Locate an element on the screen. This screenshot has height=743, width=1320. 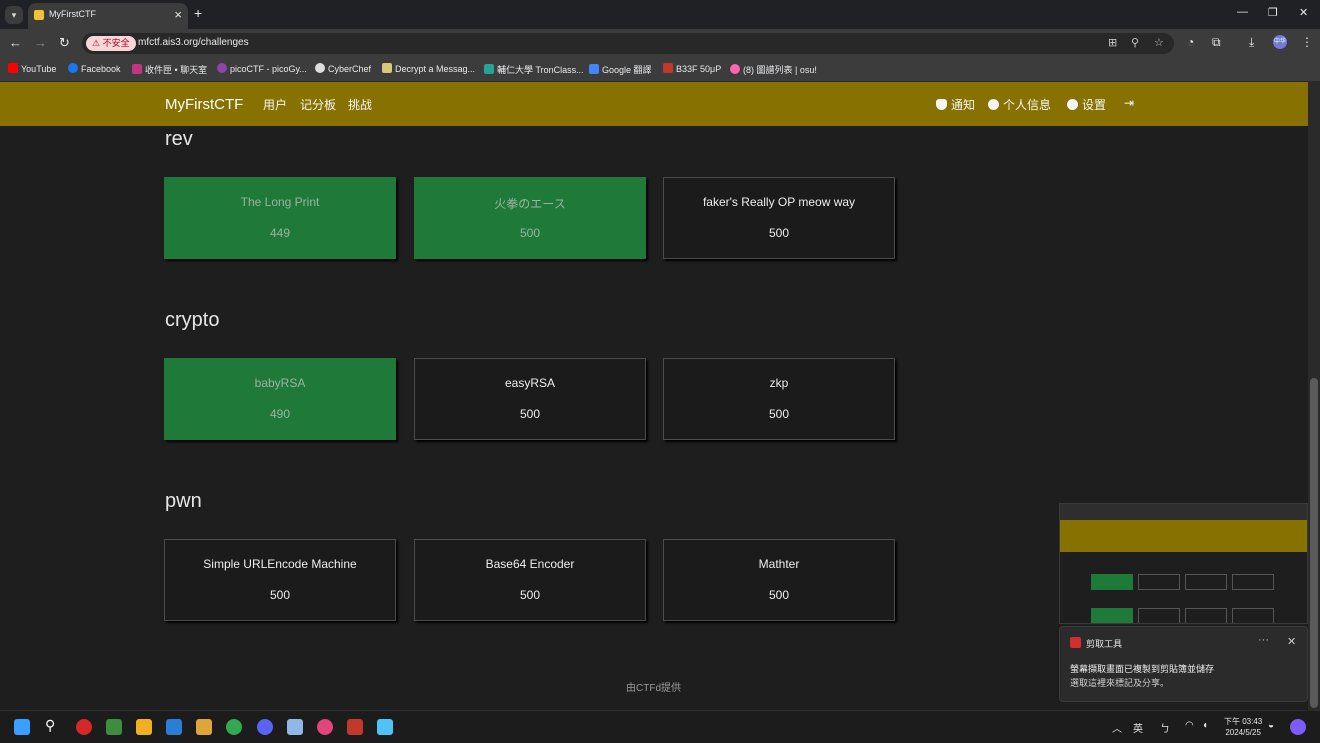
instagram-icon is located at coordinates (137, 69).